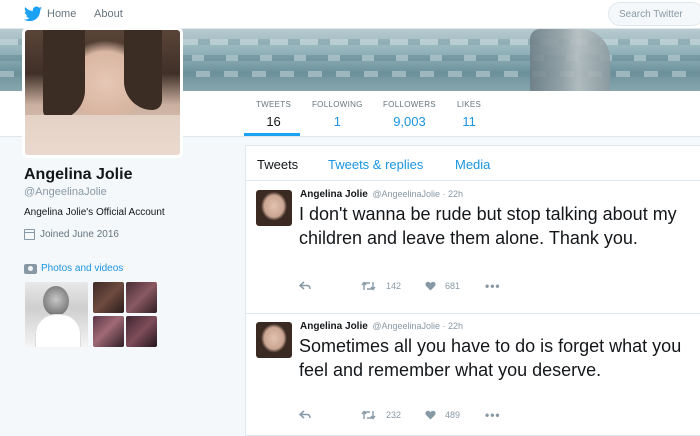  I want to click on stat-value: 16, so click(273, 121).